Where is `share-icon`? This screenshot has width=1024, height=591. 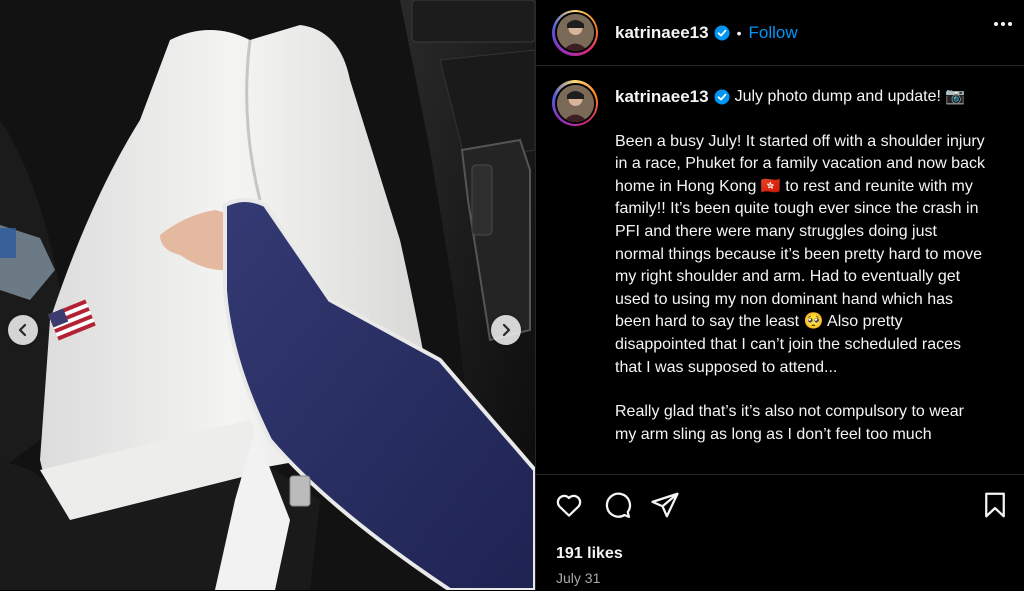
share-icon is located at coordinates (665, 507).